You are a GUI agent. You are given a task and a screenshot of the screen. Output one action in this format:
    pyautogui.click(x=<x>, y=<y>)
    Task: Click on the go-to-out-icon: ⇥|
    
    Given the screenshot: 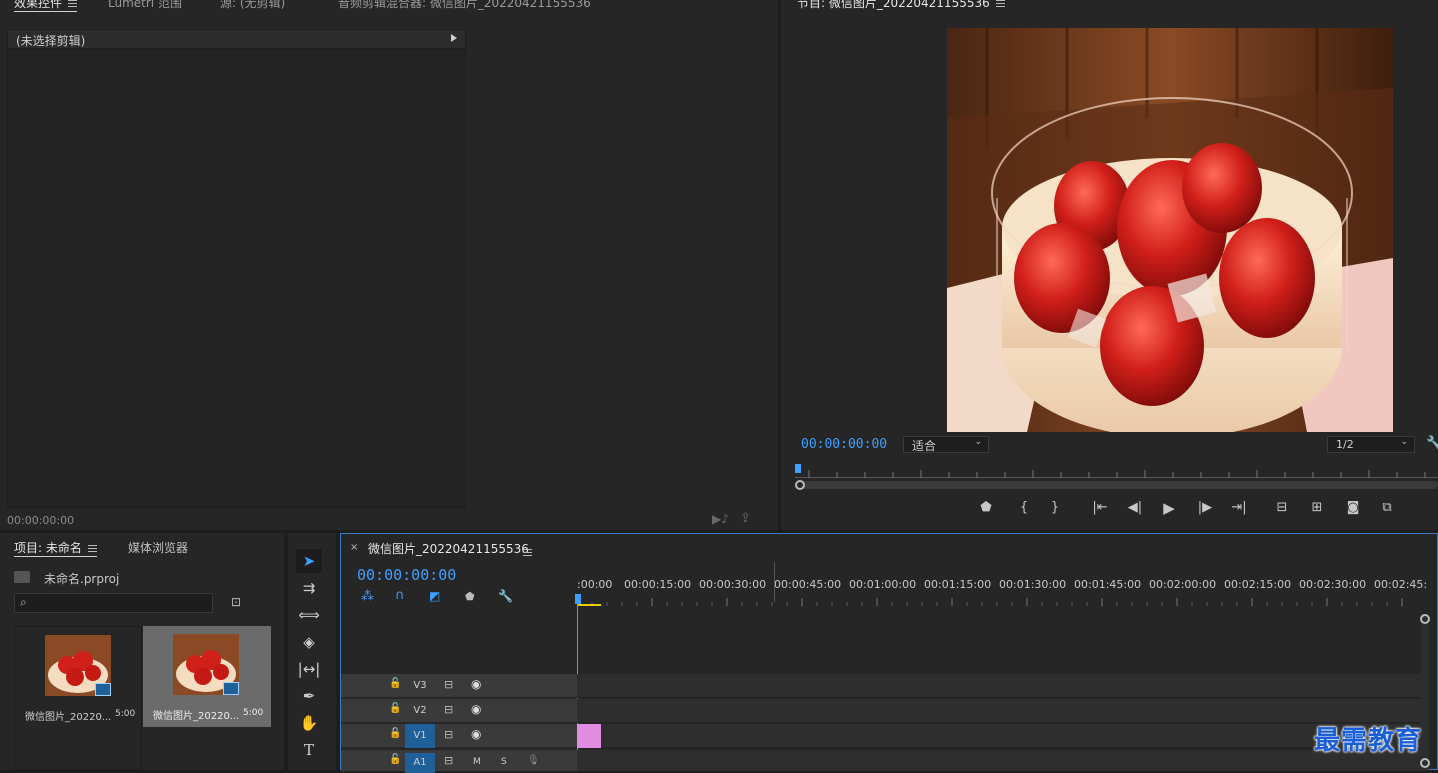 What is the action you would take?
    pyautogui.click(x=1239, y=508)
    